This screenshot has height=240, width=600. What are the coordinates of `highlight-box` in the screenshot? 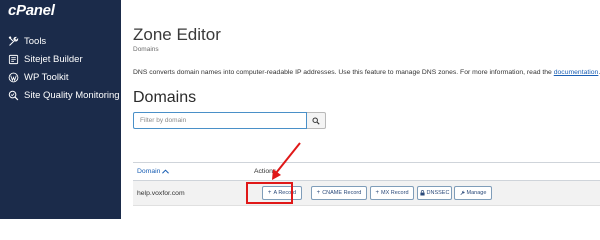 It's located at (269, 193).